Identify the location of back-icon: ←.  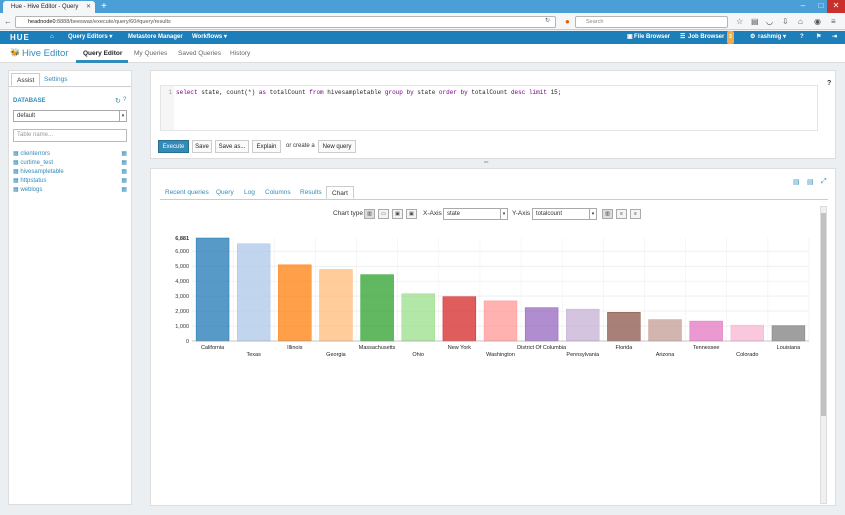
(8, 21).